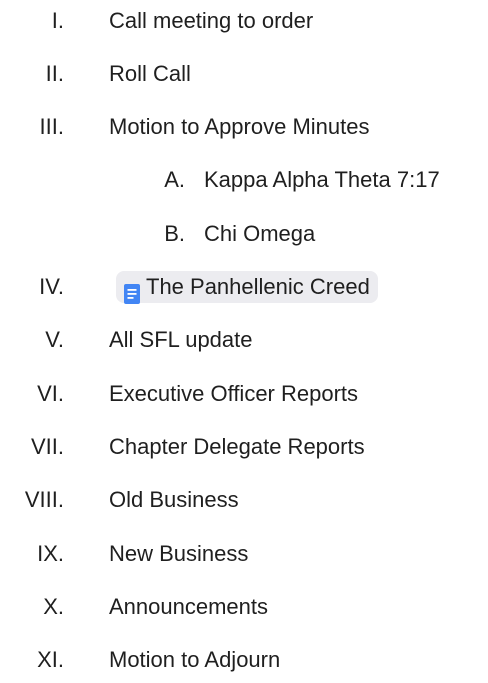  What do you see at coordinates (51, 286) in the screenshot?
I see `item-numeral: IV.` at bounding box center [51, 286].